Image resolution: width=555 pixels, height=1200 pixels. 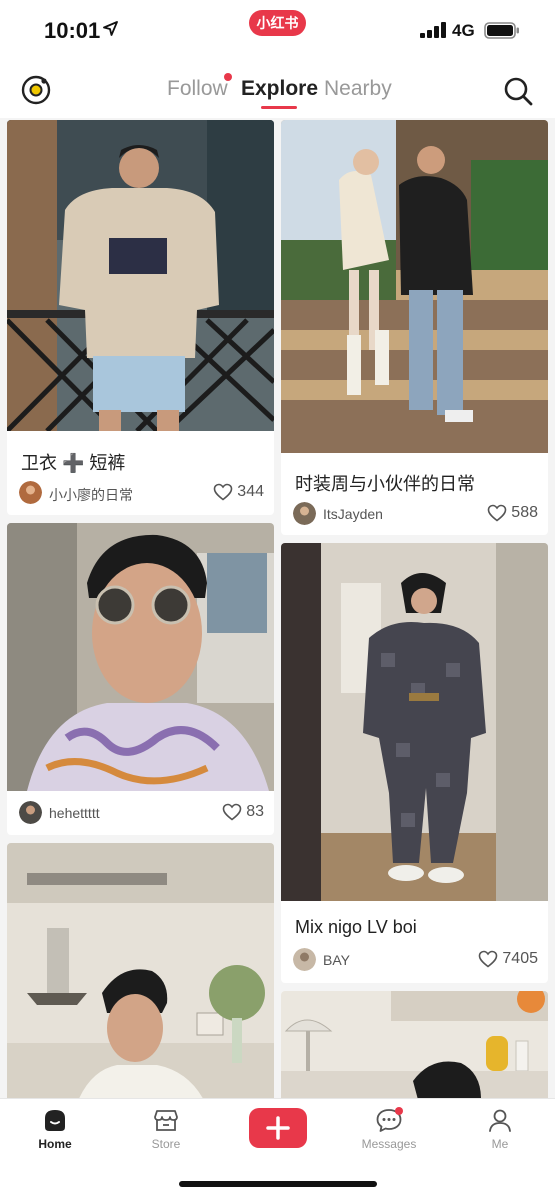 I want to click on like-button: 7405, so click(x=508, y=959).